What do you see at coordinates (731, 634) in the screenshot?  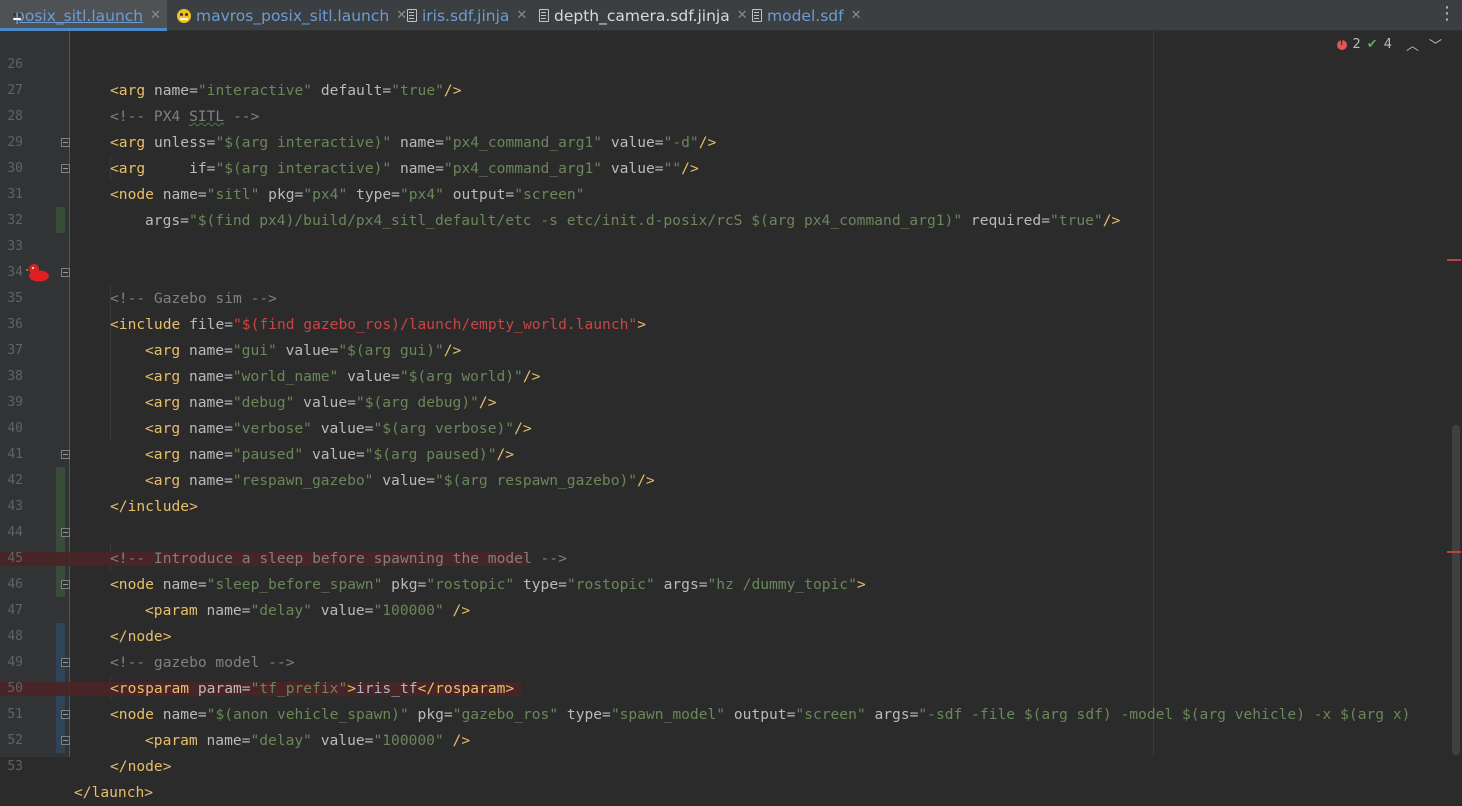 I see `code-line: 48 <!-- gazebo model -->` at bounding box center [731, 634].